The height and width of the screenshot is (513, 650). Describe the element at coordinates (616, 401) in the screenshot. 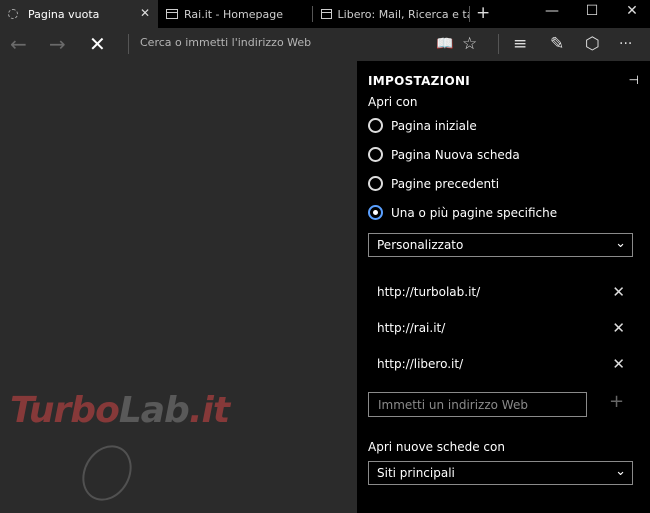

I see `add-url-button: +` at that location.